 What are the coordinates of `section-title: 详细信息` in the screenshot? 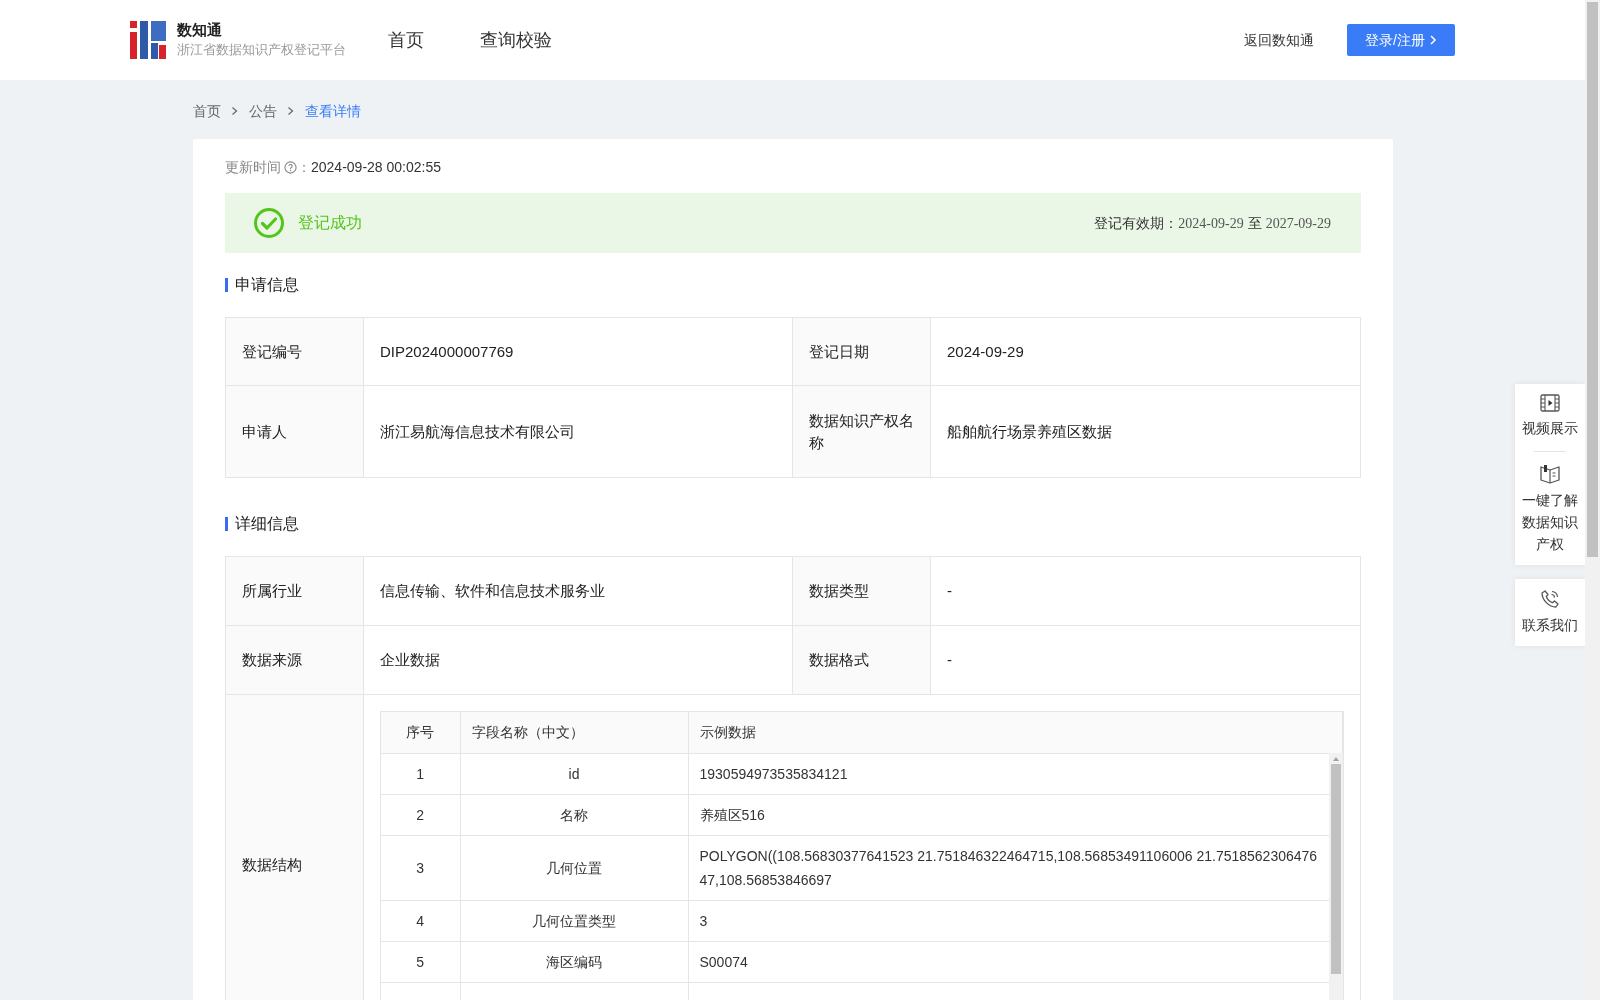 It's located at (267, 524).